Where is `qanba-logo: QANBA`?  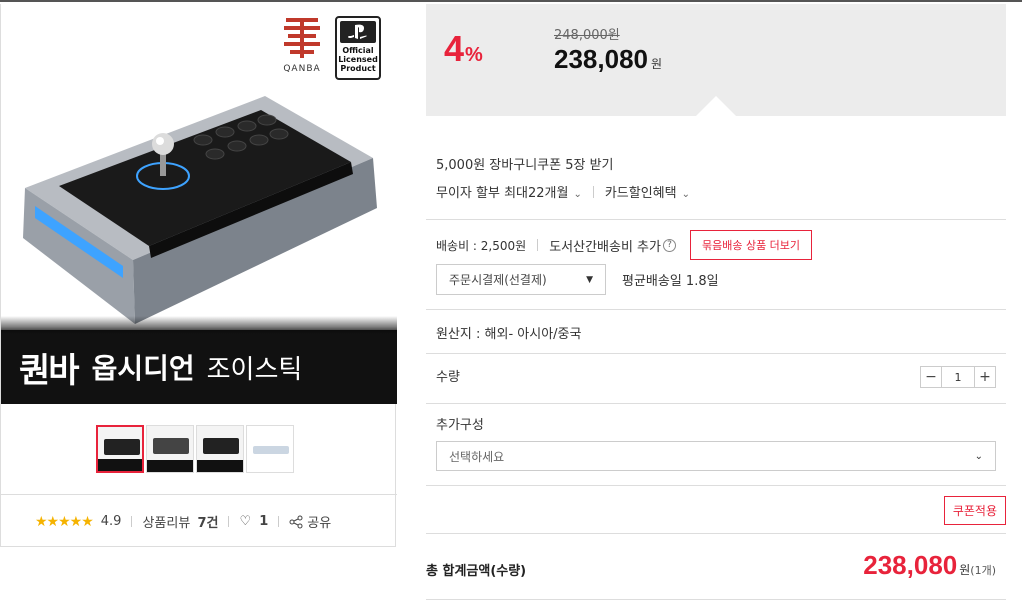 qanba-logo: QANBA is located at coordinates (302, 47).